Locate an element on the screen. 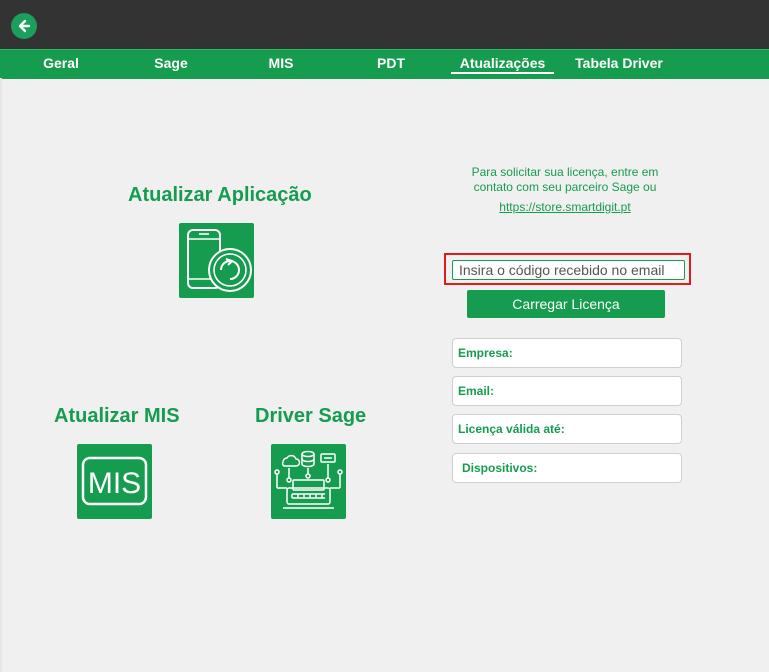  email-field: Email: is located at coordinates (567, 391).